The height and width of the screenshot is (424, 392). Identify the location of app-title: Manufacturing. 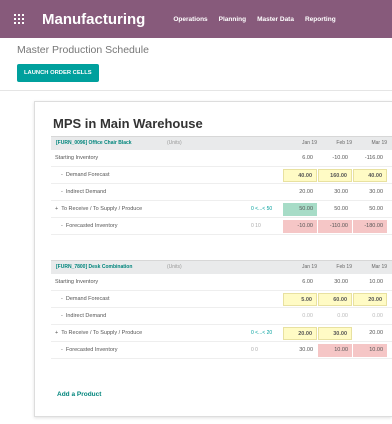
(93, 19).